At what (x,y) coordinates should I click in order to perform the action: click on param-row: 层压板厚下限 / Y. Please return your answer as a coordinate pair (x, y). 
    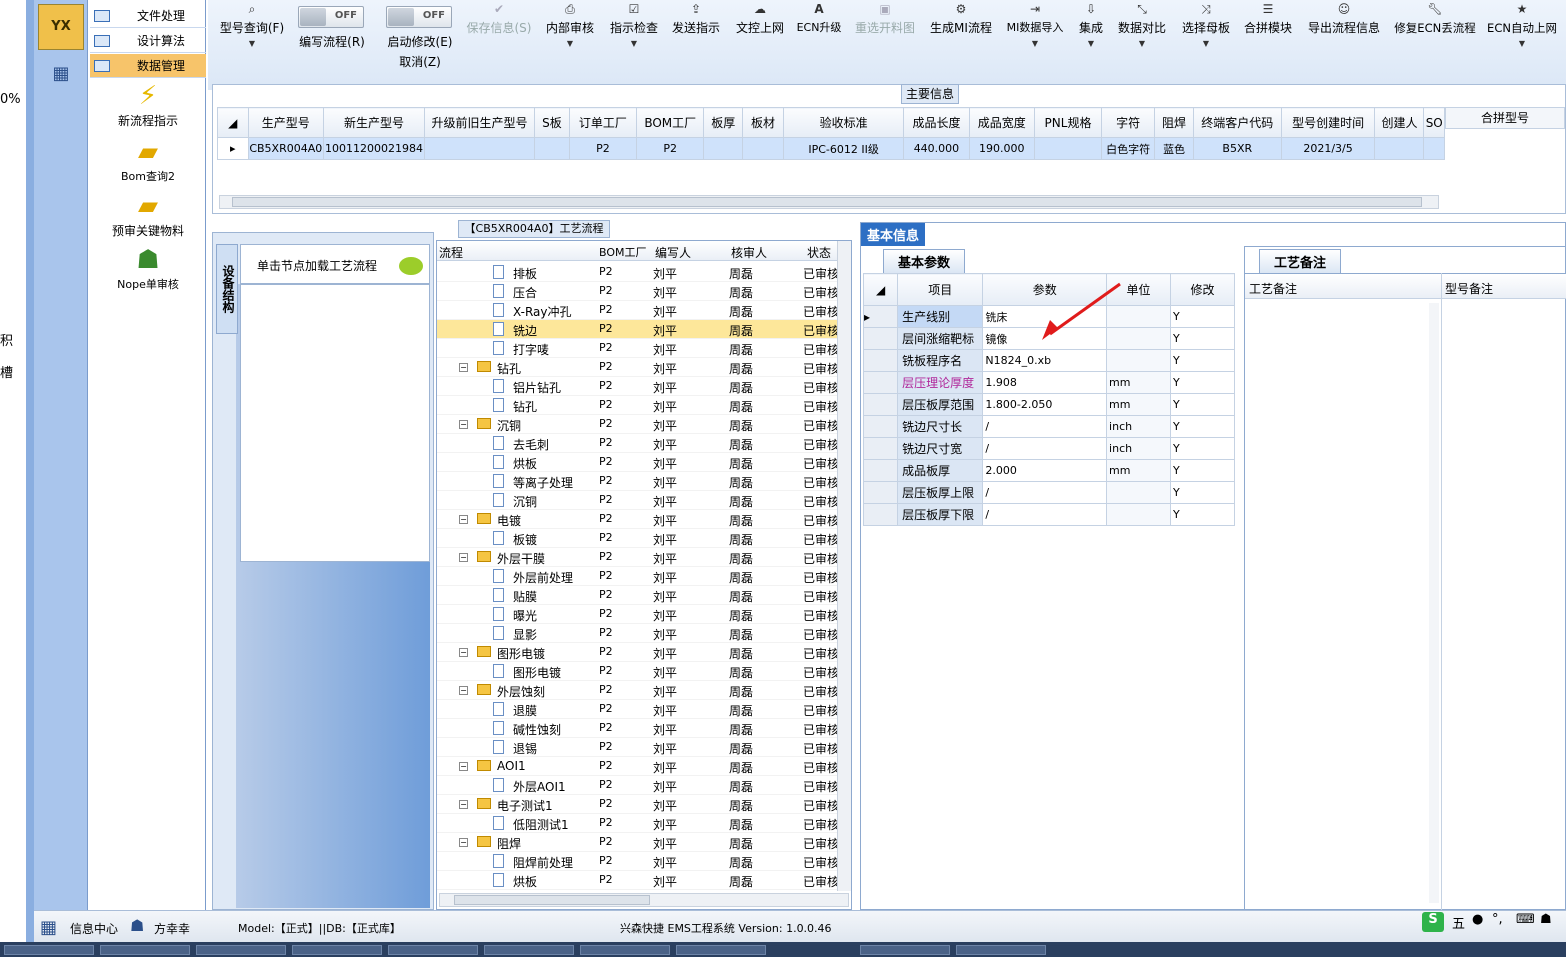
    Looking at the image, I should click on (1048, 514).